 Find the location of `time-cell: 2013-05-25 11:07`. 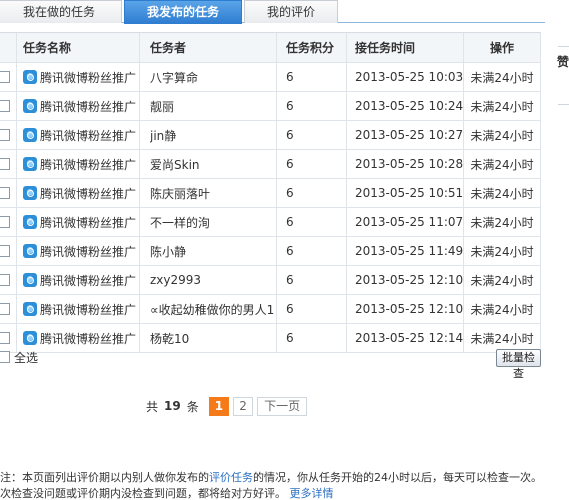

time-cell: 2013-05-25 11:07 is located at coordinates (409, 222).